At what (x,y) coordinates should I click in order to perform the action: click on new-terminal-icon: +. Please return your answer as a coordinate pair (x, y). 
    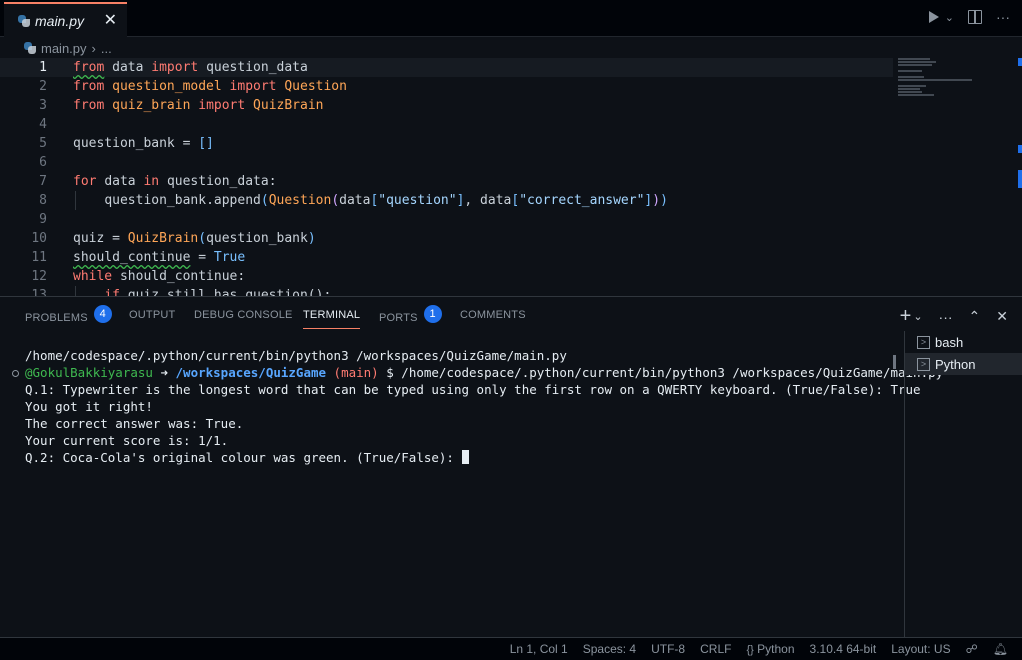
    Looking at the image, I should click on (906, 316).